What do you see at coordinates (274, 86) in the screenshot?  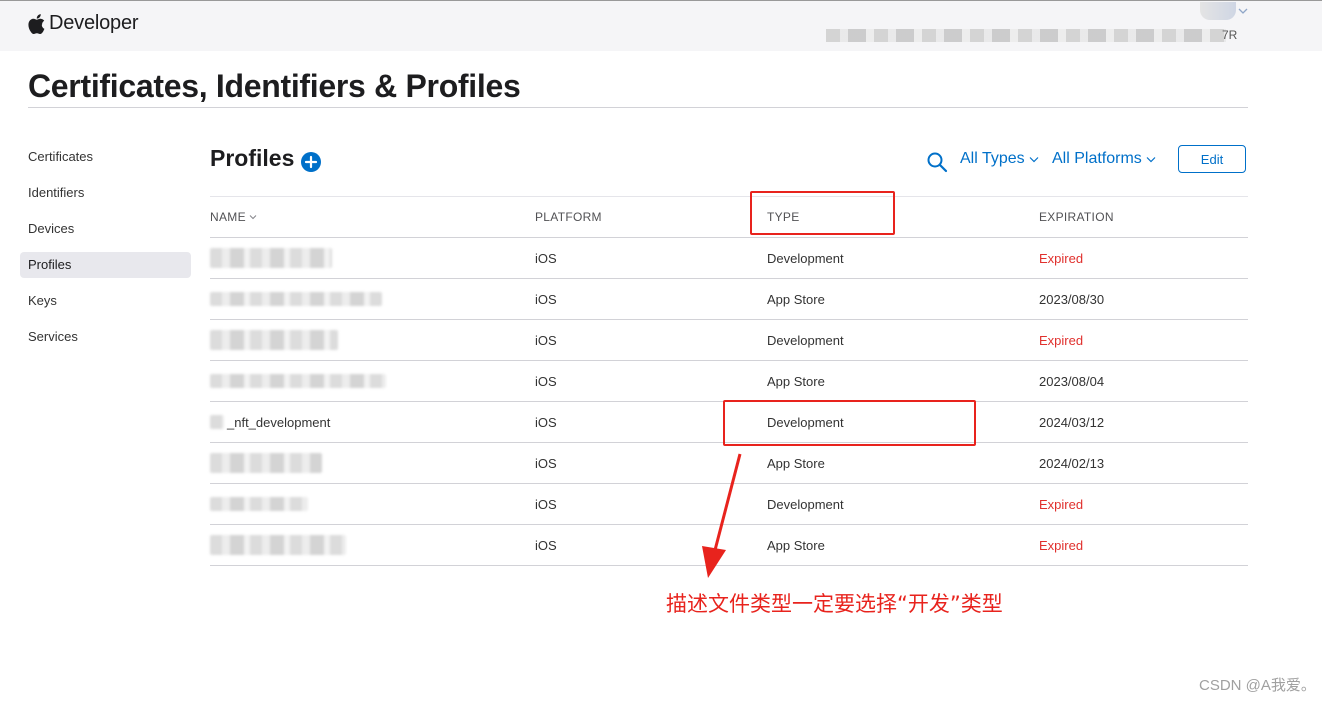 I see `page-title: Certificates, Identifiers & Profiles` at bounding box center [274, 86].